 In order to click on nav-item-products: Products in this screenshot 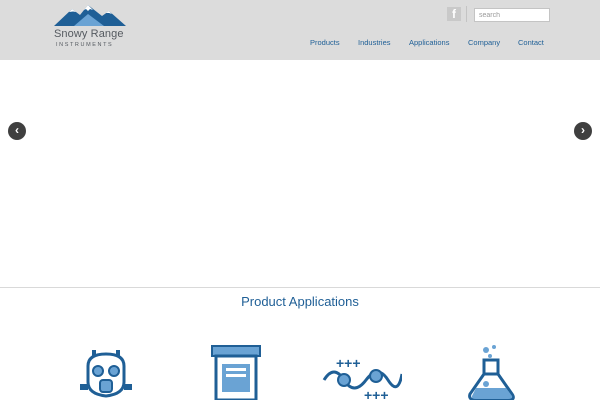, I will do `click(325, 42)`.